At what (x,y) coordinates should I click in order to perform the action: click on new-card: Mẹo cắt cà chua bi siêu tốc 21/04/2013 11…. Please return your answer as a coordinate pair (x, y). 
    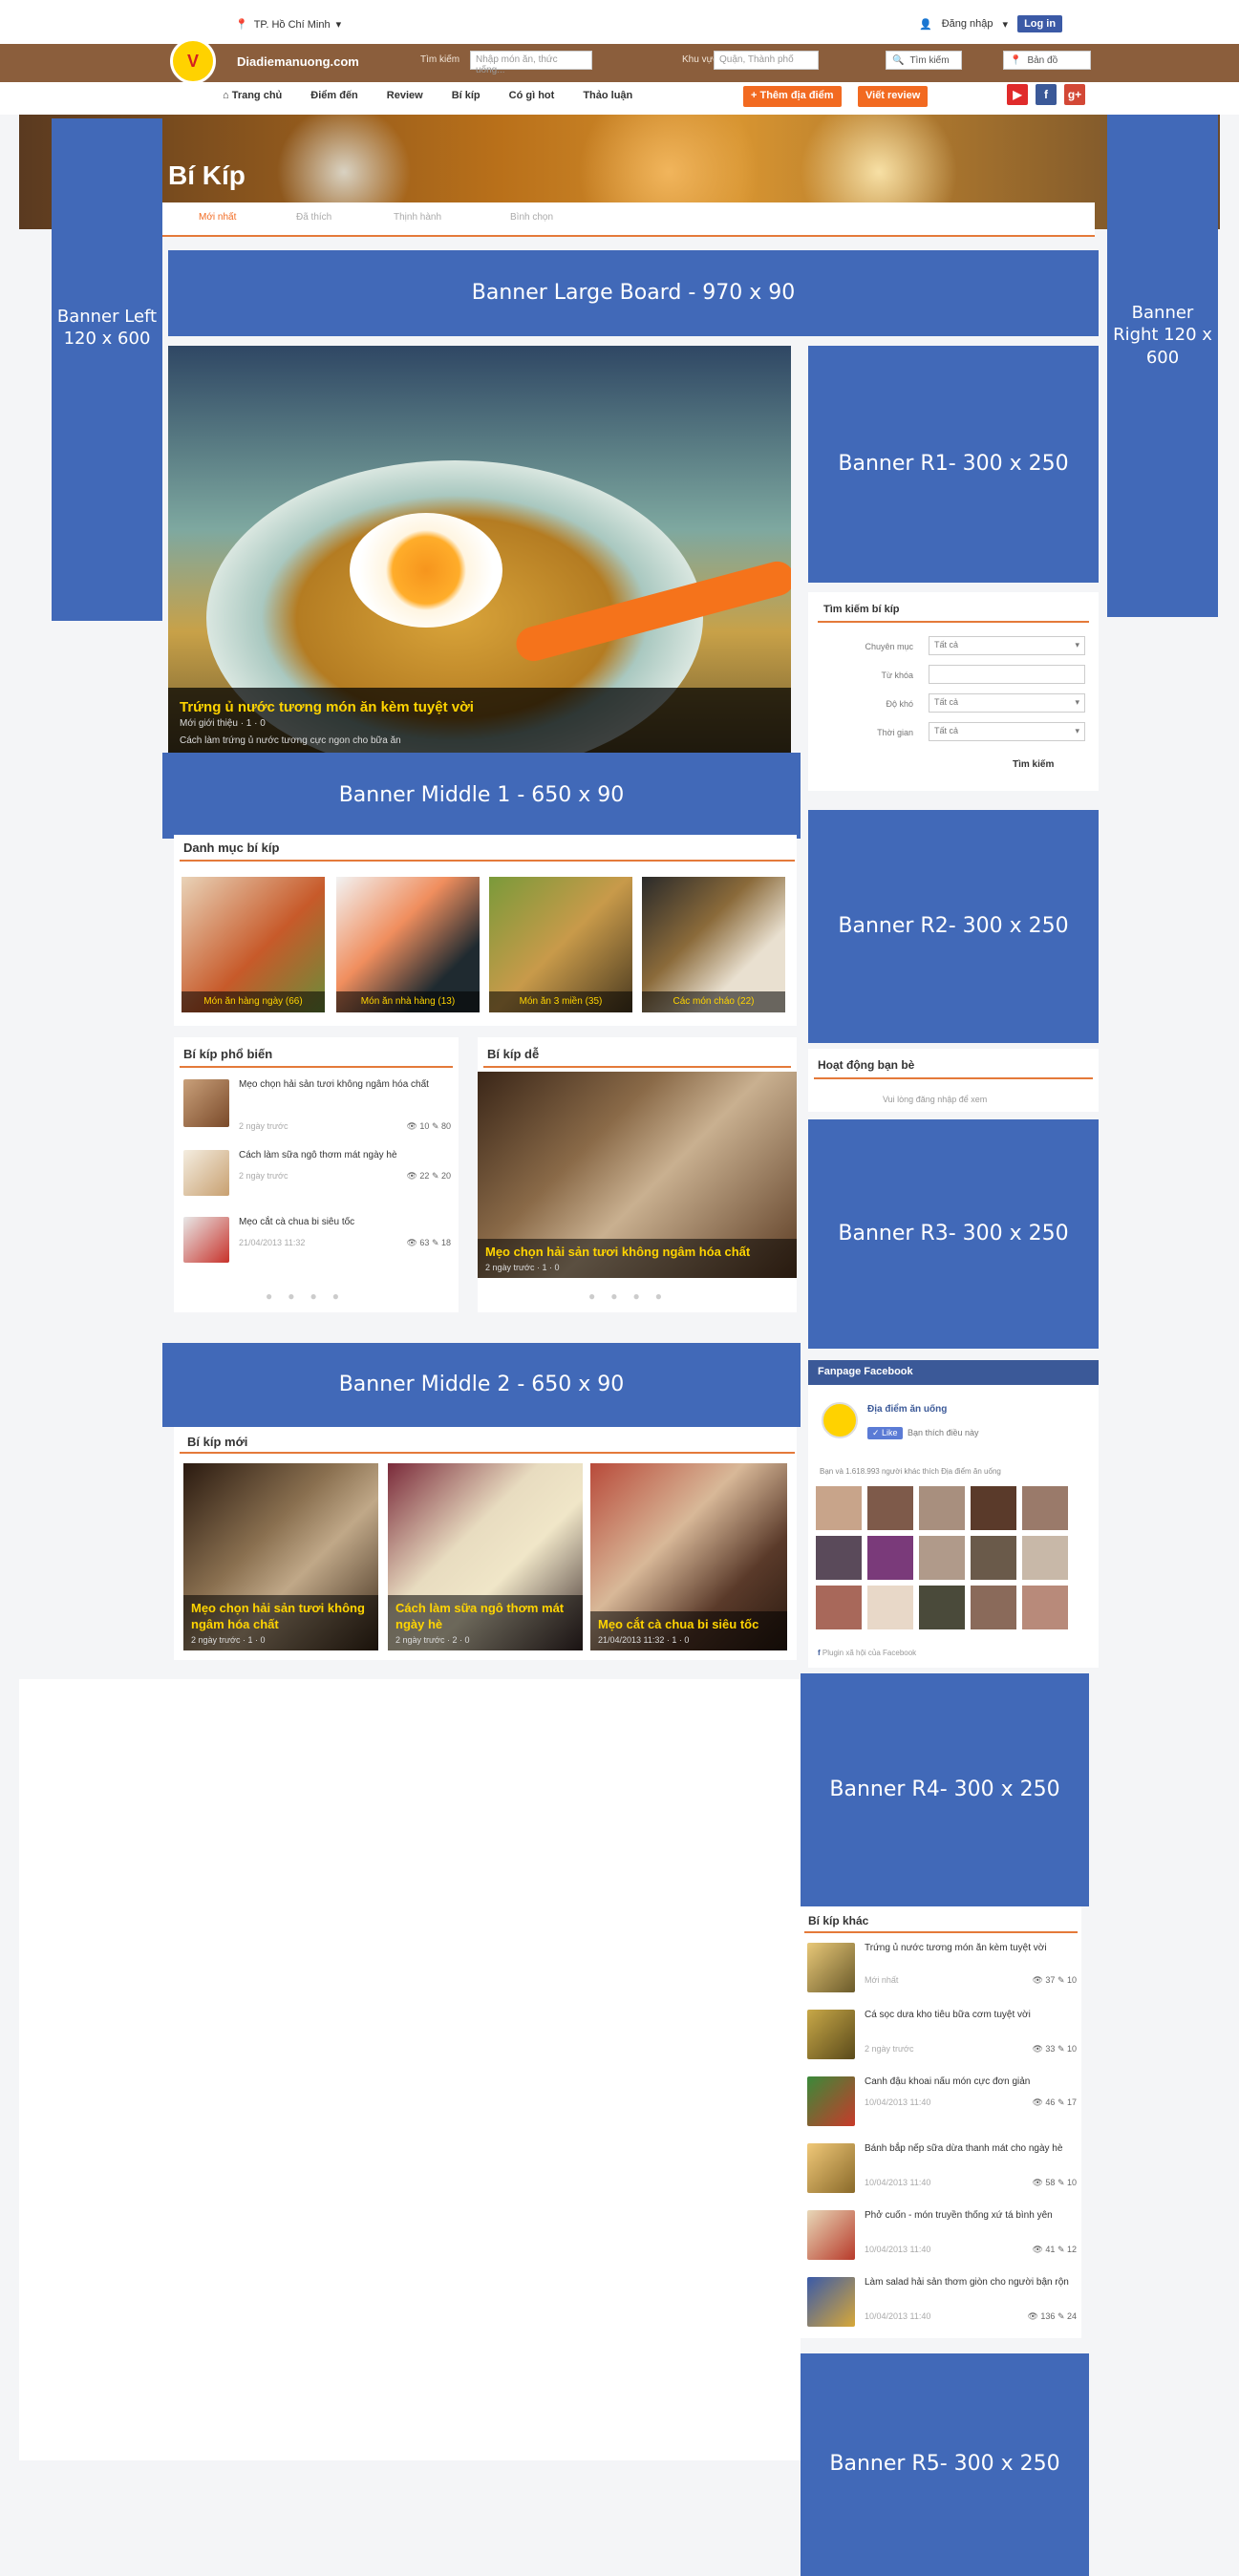
    Looking at the image, I should click on (688, 1557).